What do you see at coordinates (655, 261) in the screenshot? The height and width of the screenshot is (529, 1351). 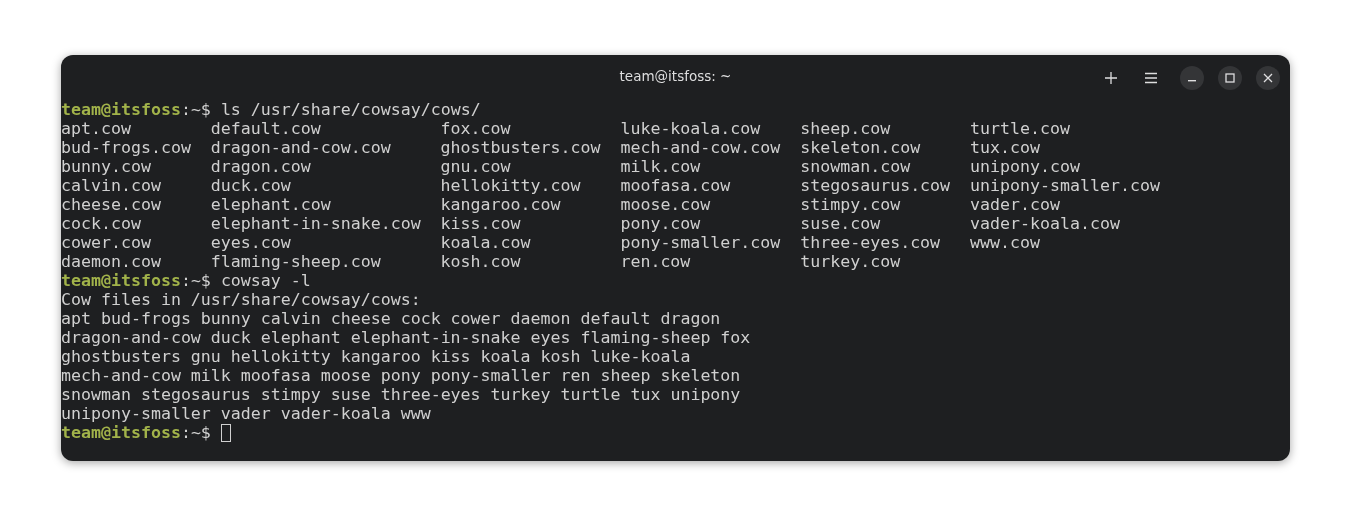 I see `file-name: ren.cow` at bounding box center [655, 261].